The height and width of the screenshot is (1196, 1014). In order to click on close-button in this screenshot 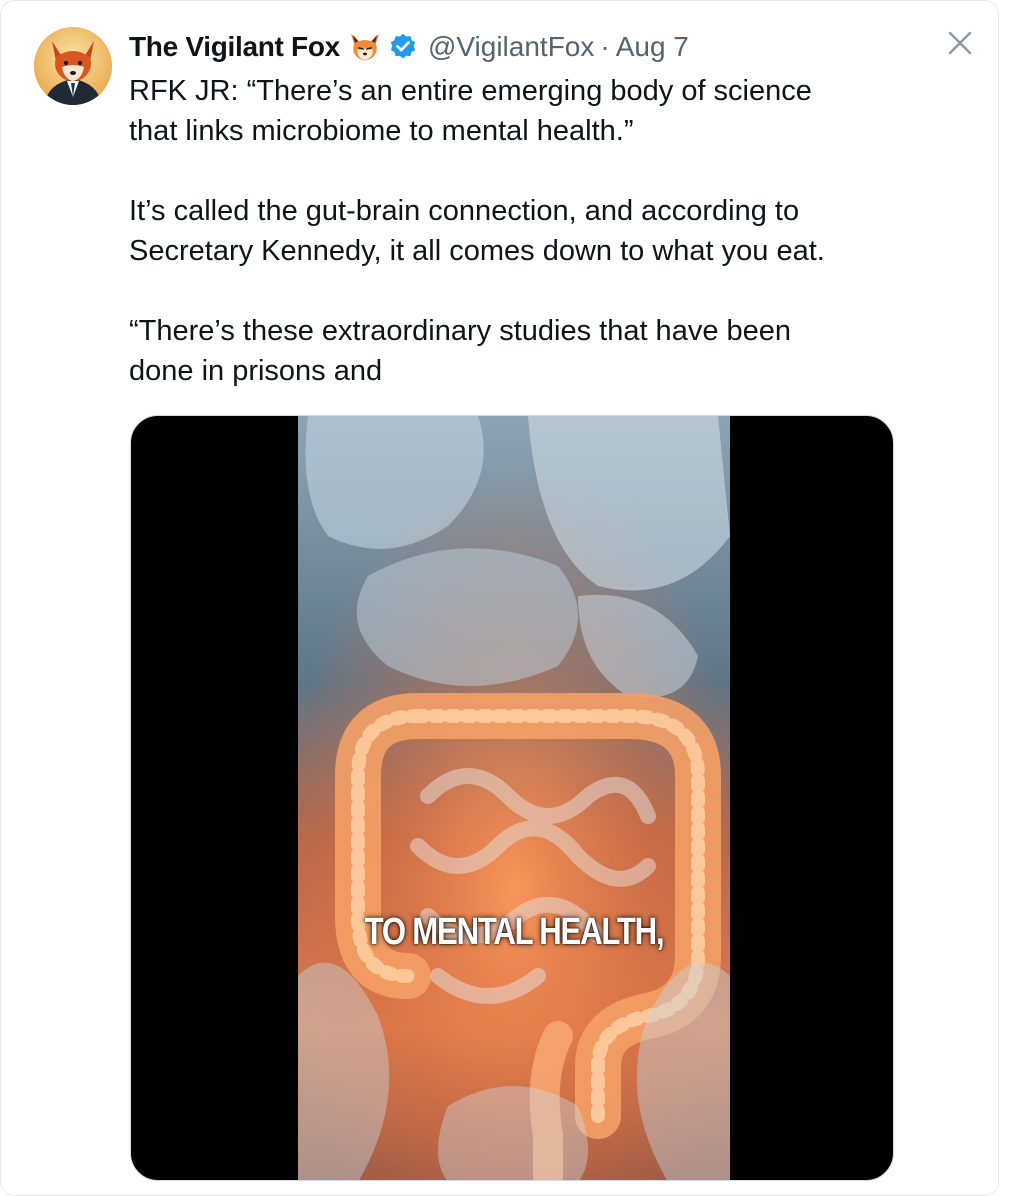, I will do `click(960, 43)`.